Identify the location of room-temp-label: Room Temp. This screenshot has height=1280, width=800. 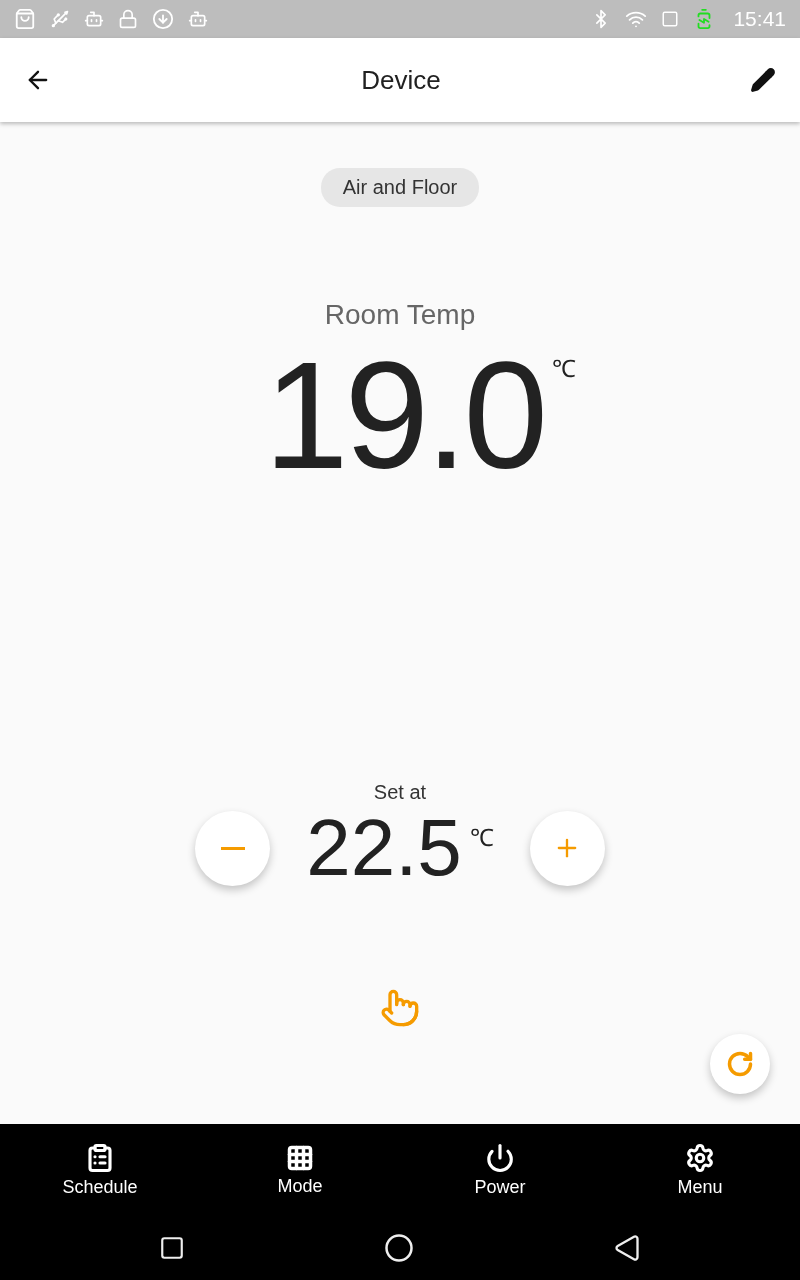
(400, 315).